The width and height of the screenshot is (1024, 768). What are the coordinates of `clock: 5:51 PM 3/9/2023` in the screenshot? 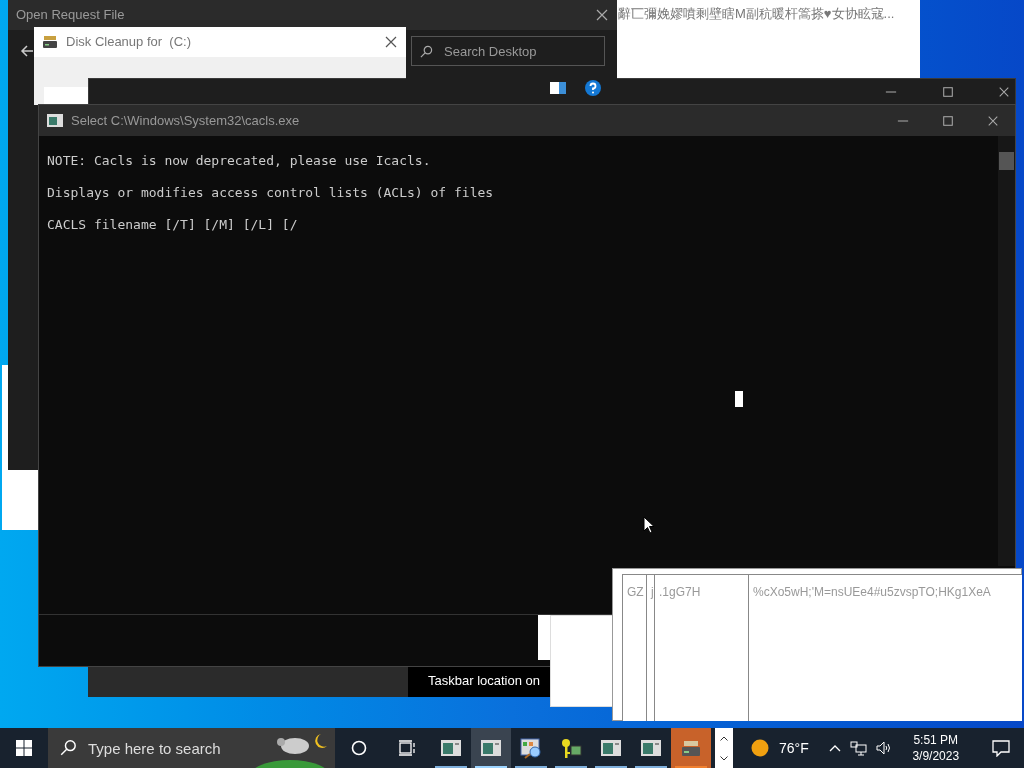 It's located at (935, 748).